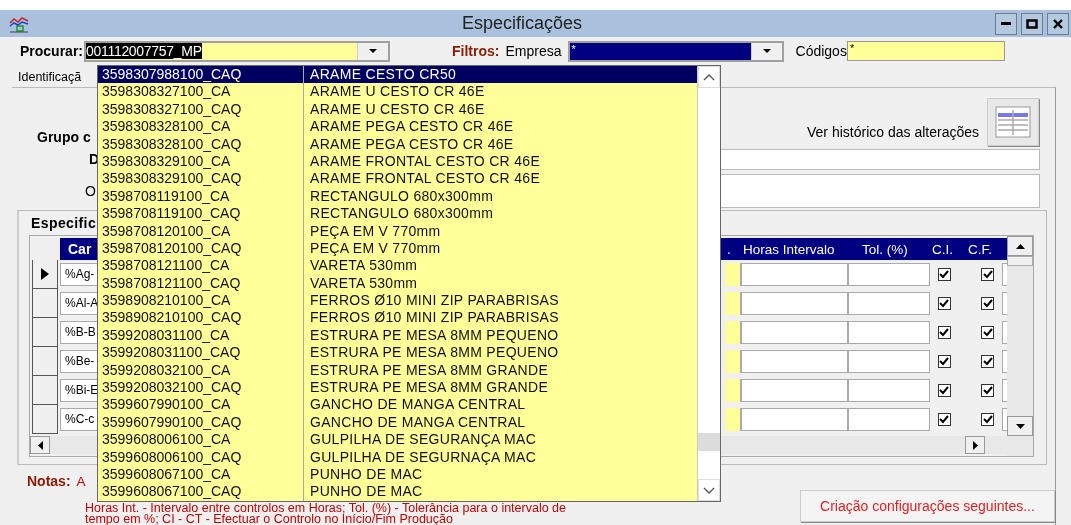 Image resolution: width=1071 pixels, height=525 pixels. Describe the element at coordinates (80, 249) in the screenshot. I see `column-header: Car` at that location.